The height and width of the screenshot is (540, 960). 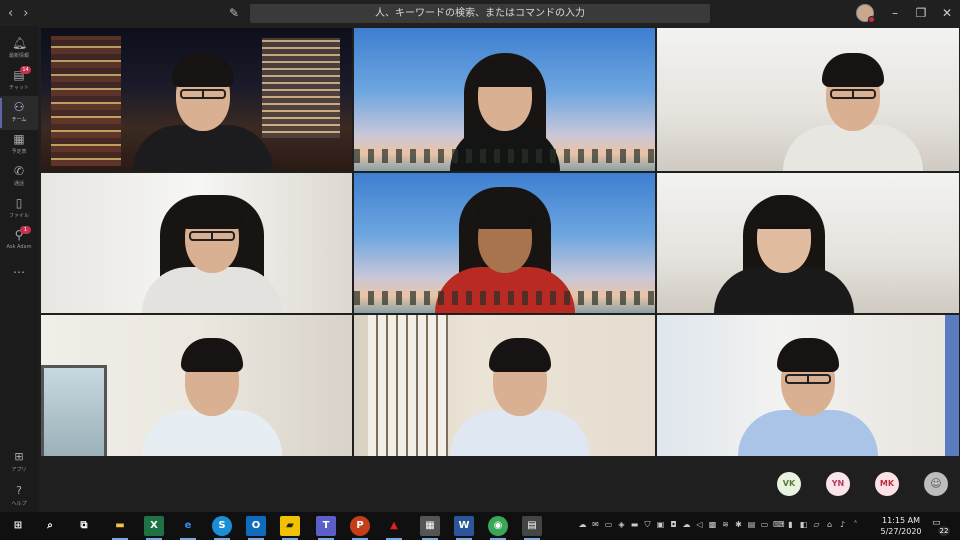 I want to click on notification-count: 22, so click(x=944, y=531).